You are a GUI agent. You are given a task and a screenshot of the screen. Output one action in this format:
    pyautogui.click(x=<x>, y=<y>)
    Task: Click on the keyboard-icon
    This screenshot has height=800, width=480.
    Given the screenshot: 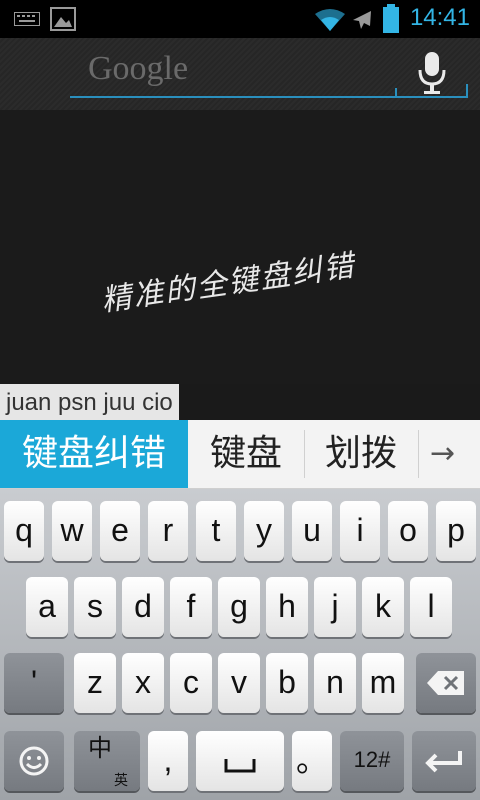 What is the action you would take?
    pyautogui.click(x=27, y=19)
    